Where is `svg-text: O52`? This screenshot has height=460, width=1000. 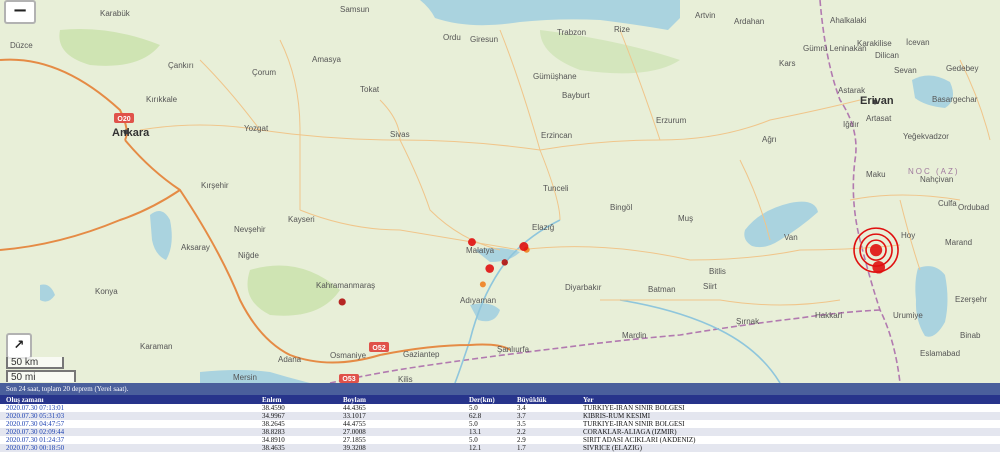
svg-text: O52 is located at coordinates (378, 348).